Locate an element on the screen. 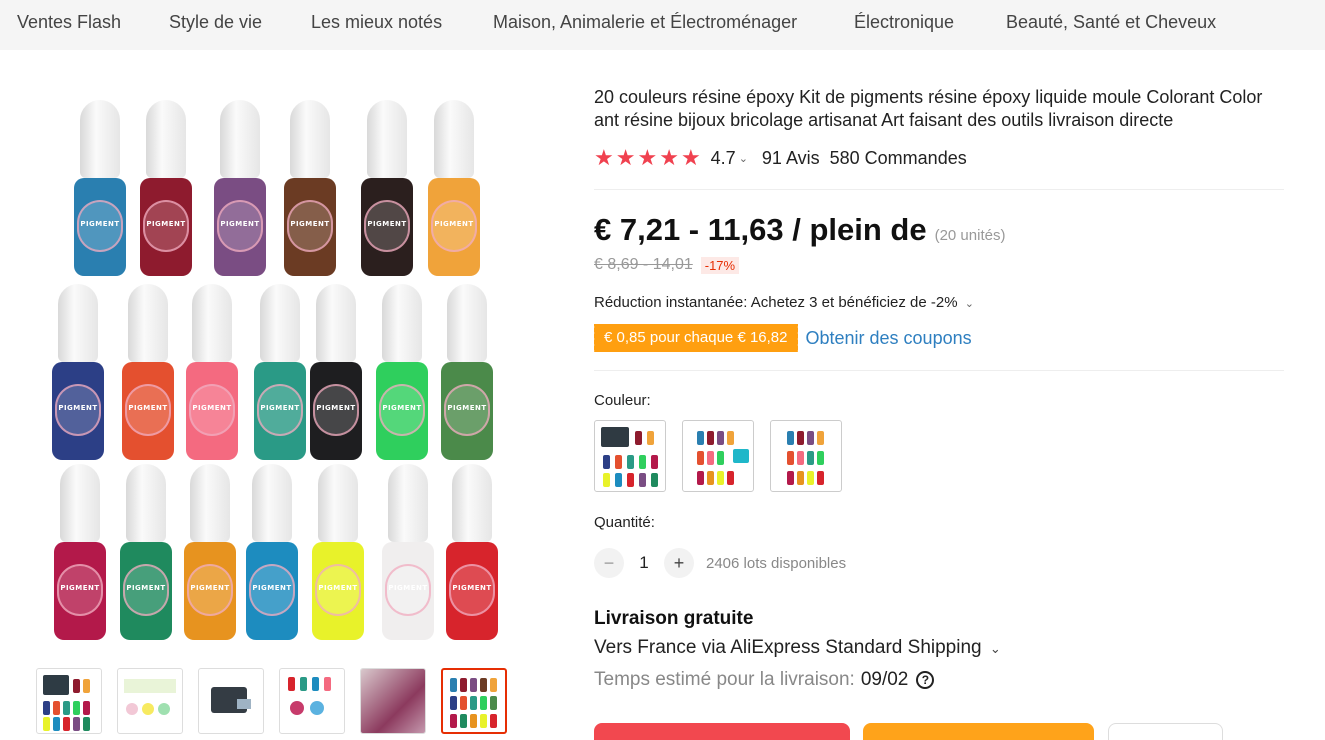 This screenshot has width=1325, height=740. swatch-box-shape is located at coordinates (615, 437).